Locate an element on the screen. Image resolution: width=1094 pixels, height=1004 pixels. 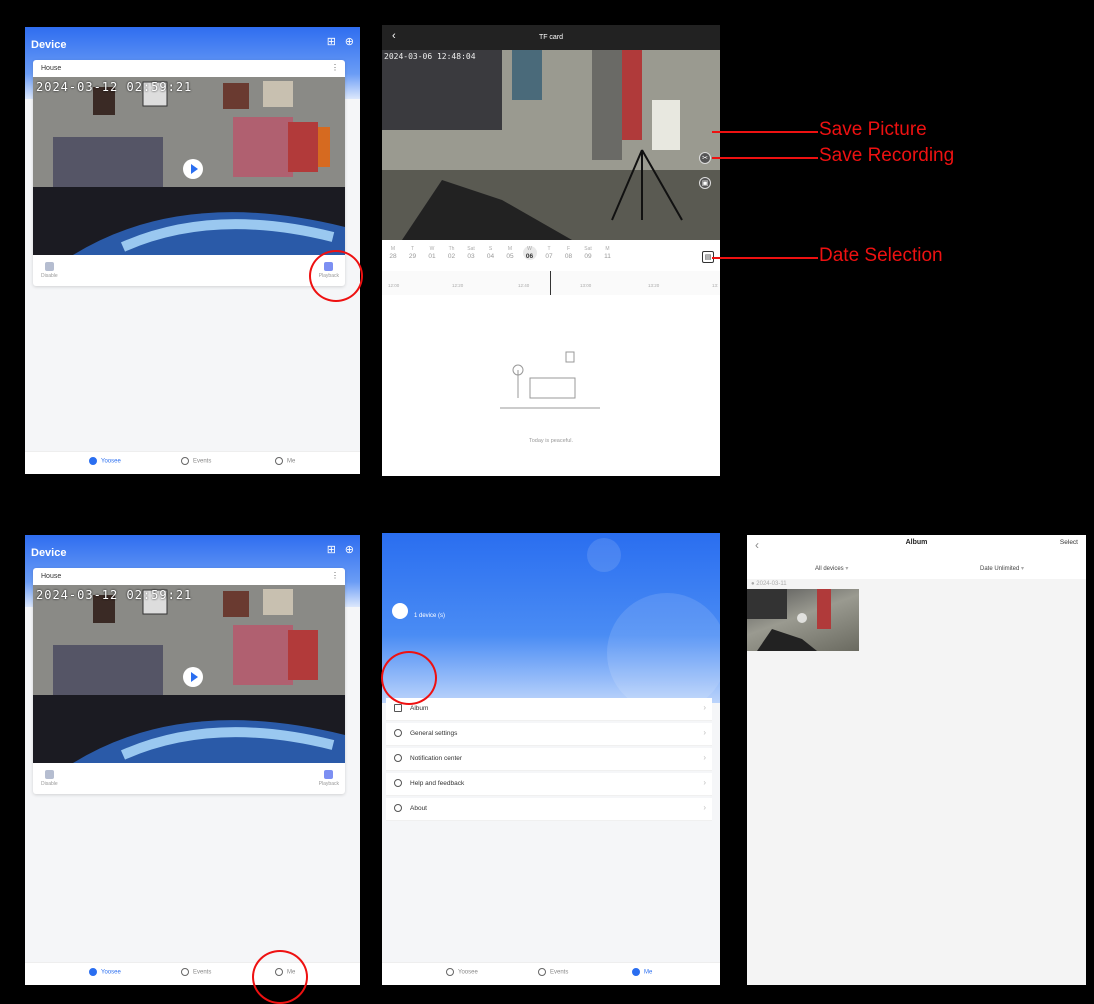
date-item: Sat 03 is located at coordinates (471, 253).